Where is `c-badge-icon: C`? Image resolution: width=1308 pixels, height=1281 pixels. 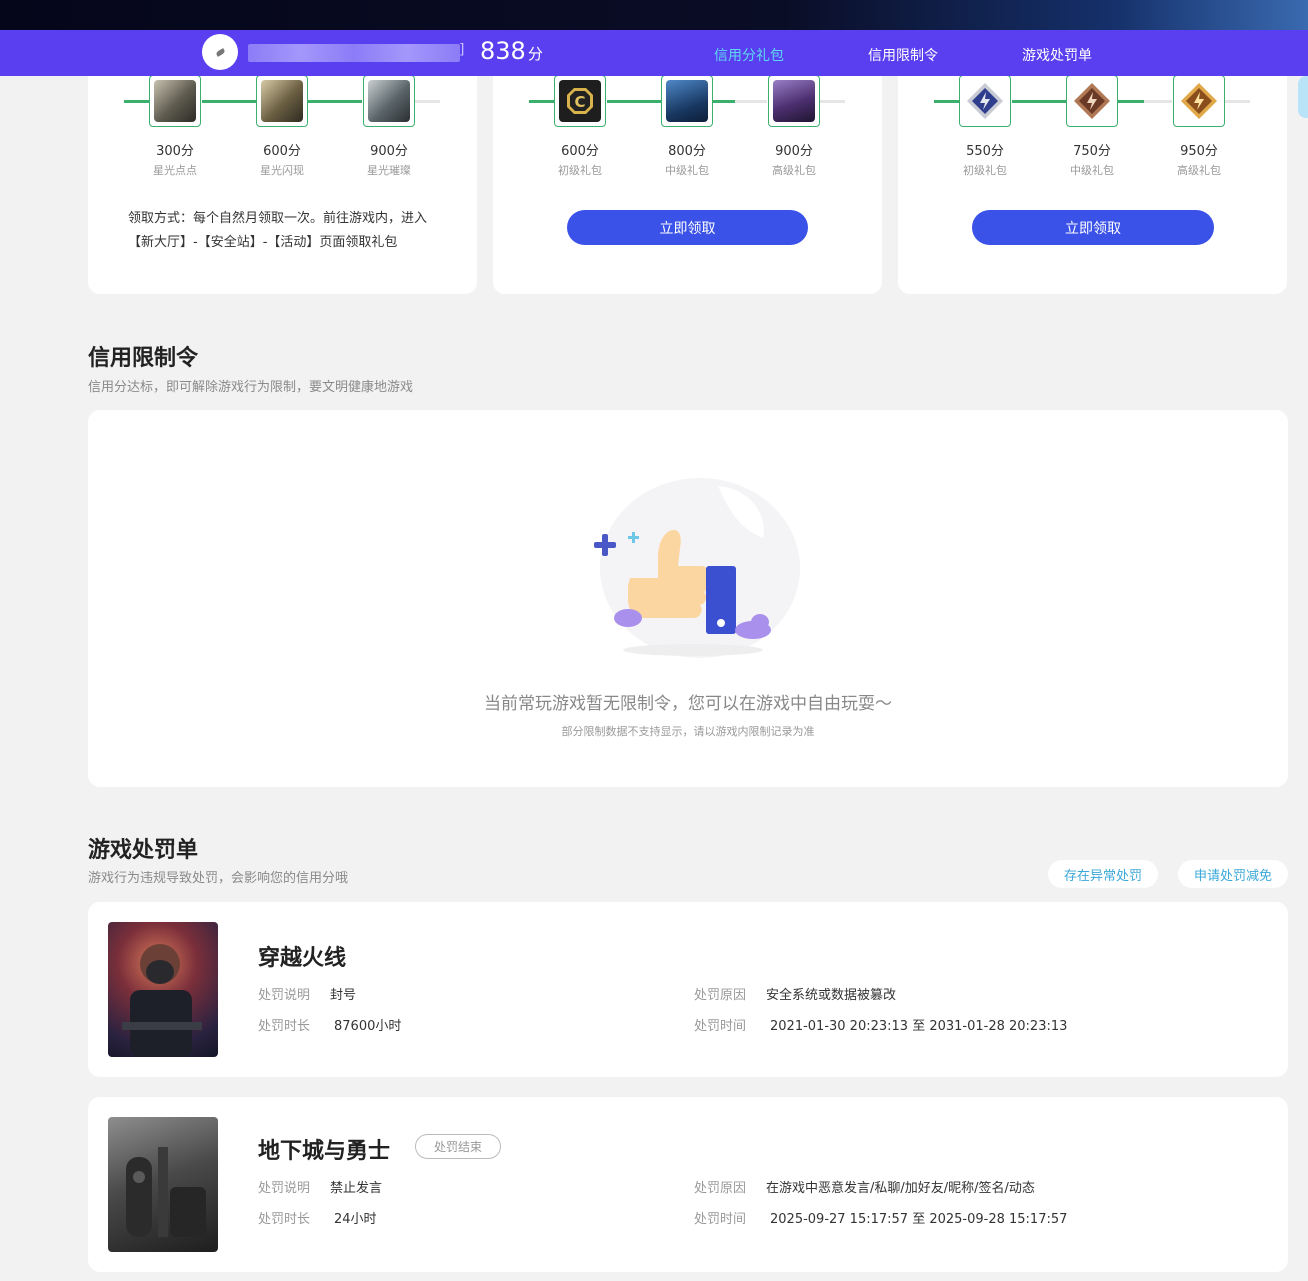
c-badge-icon: C is located at coordinates (580, 101).